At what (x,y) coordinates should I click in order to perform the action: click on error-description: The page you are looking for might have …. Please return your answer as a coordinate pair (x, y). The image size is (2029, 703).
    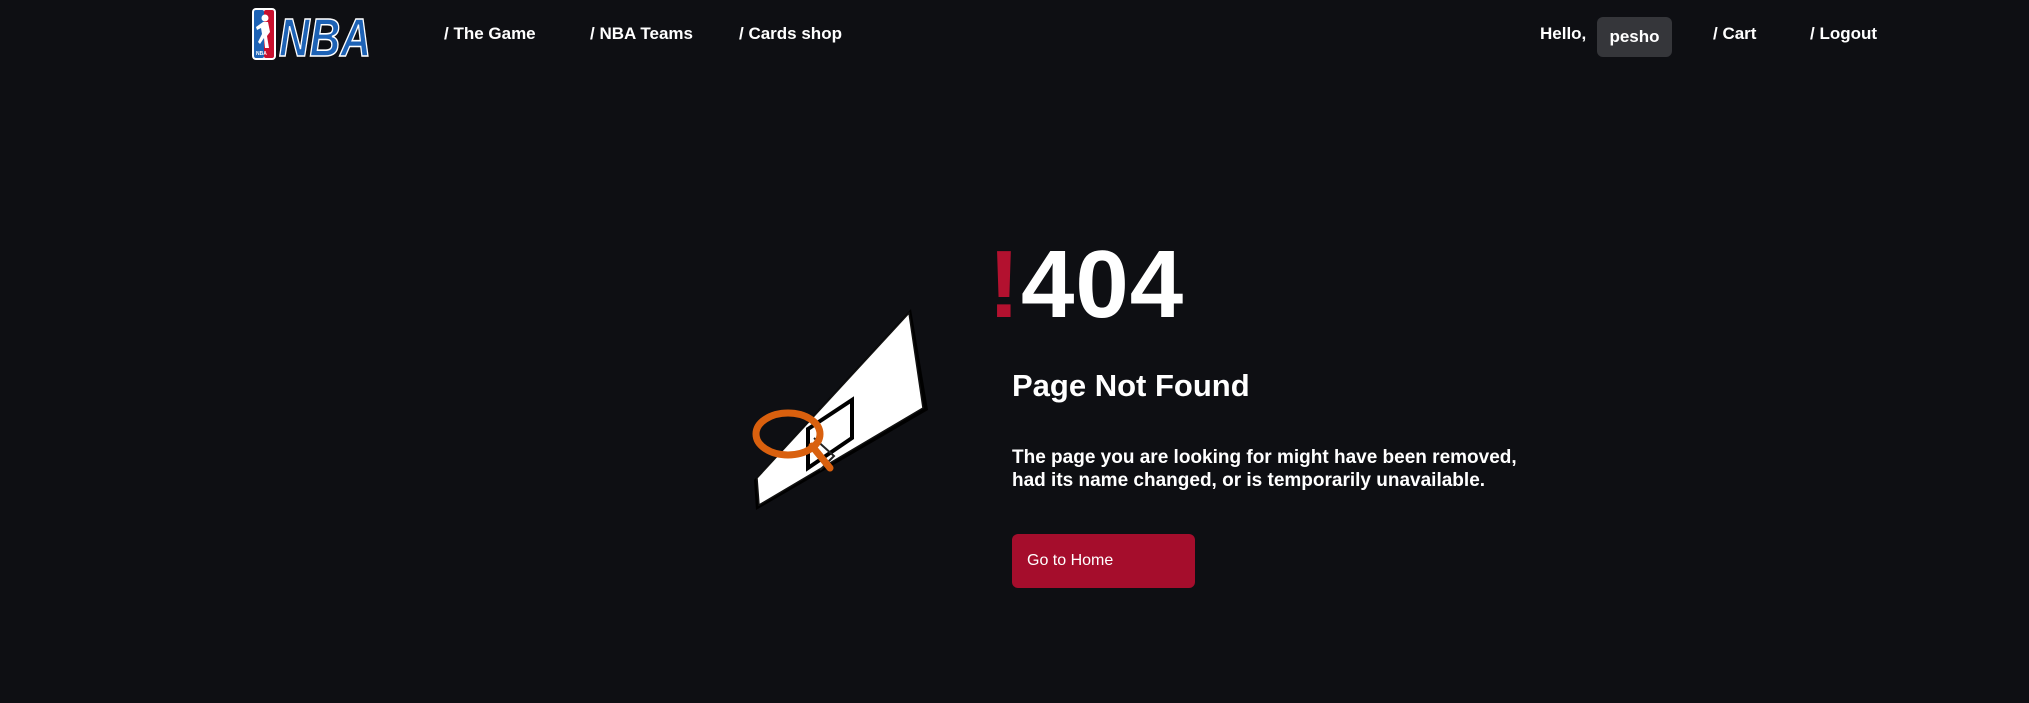
    Looking at the image, I should click on (1264, 469).